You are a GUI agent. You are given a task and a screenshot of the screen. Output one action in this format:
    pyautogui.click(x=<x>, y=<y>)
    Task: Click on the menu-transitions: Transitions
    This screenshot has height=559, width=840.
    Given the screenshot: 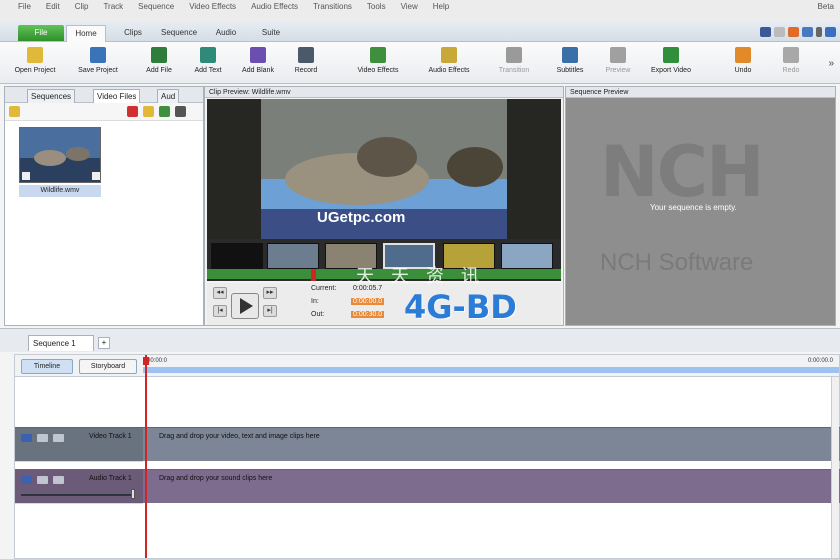 What is the action you would take?
    pyautogui.click(x=332, y=6)
    